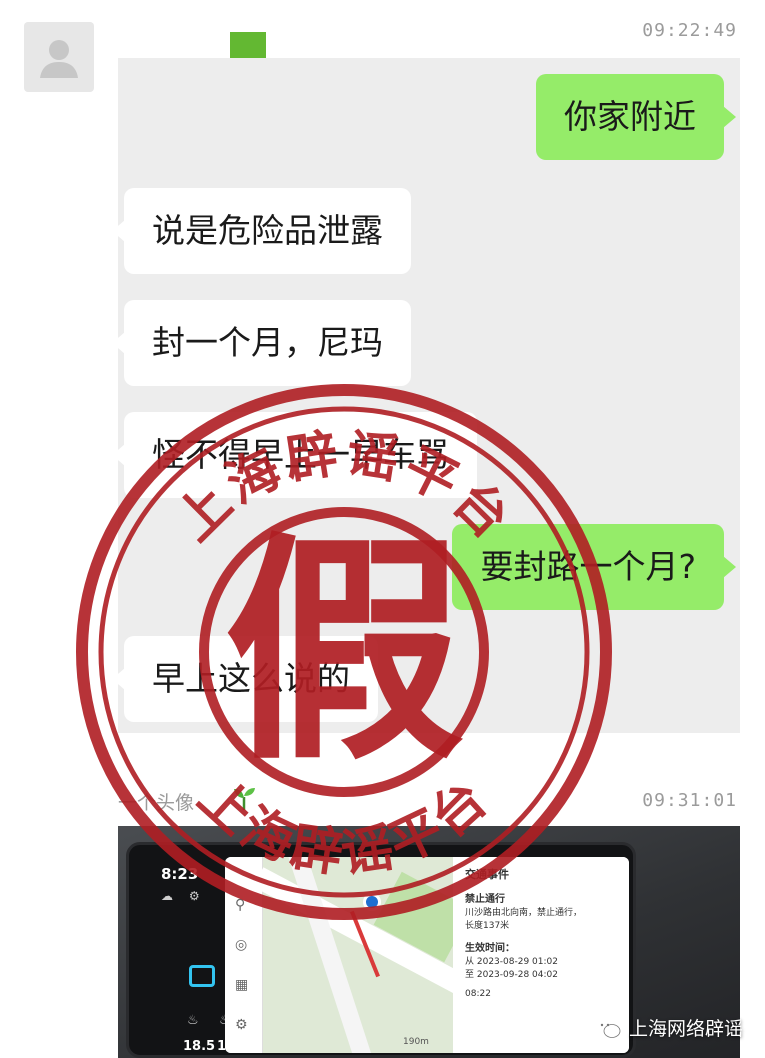  Describe the element at coordinates (478, 994) in the screenshot. I see `updated-time: 08:22` at that location.